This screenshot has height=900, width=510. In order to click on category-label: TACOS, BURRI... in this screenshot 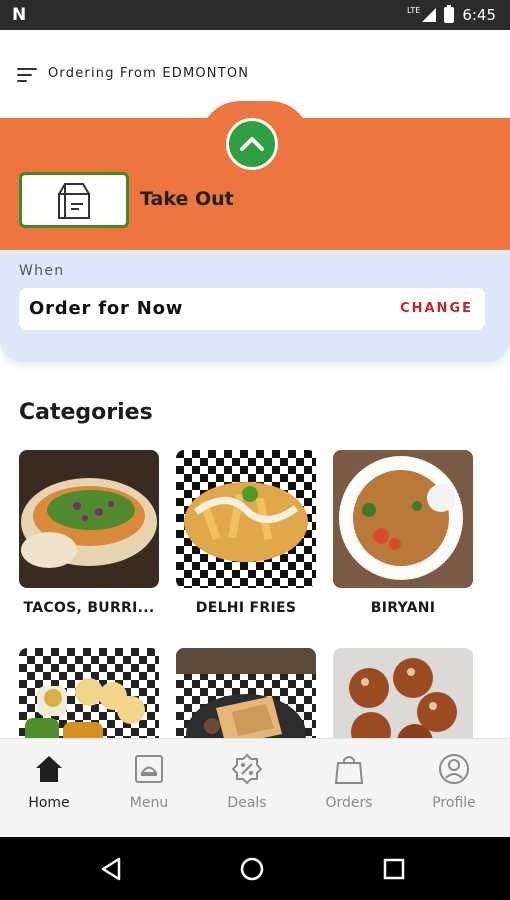, I will do `click(89, 608)`.